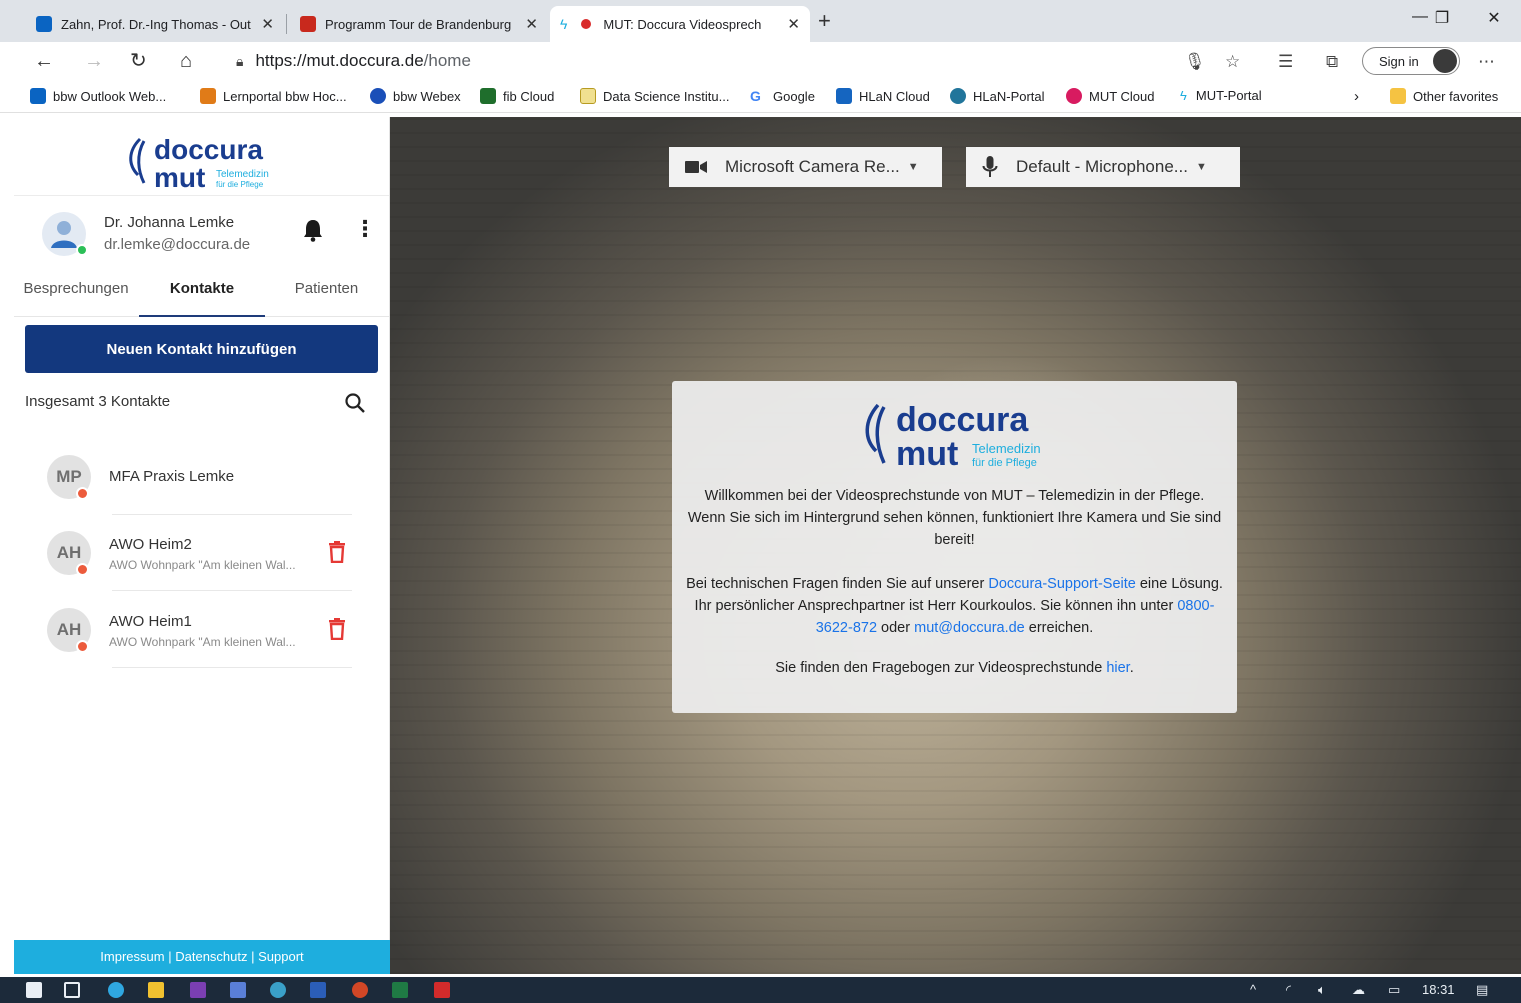 This screenshot has height=1003, width=1521. What do you see at coordinates (1411, 61) in the screenshot?
I see `sign-in-button: Sign in` at bounding box center [1411, 61].